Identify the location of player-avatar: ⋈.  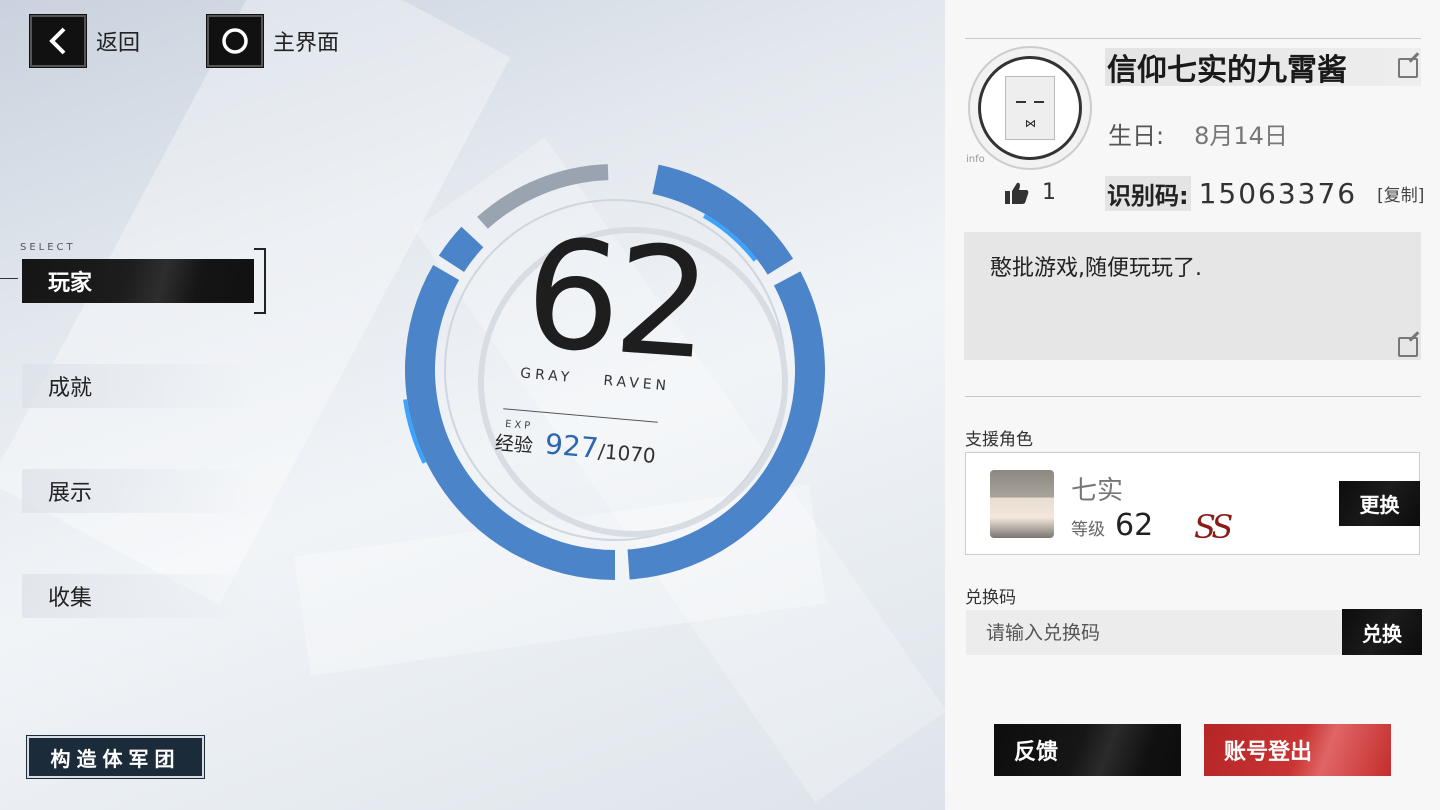
(1030, 108).